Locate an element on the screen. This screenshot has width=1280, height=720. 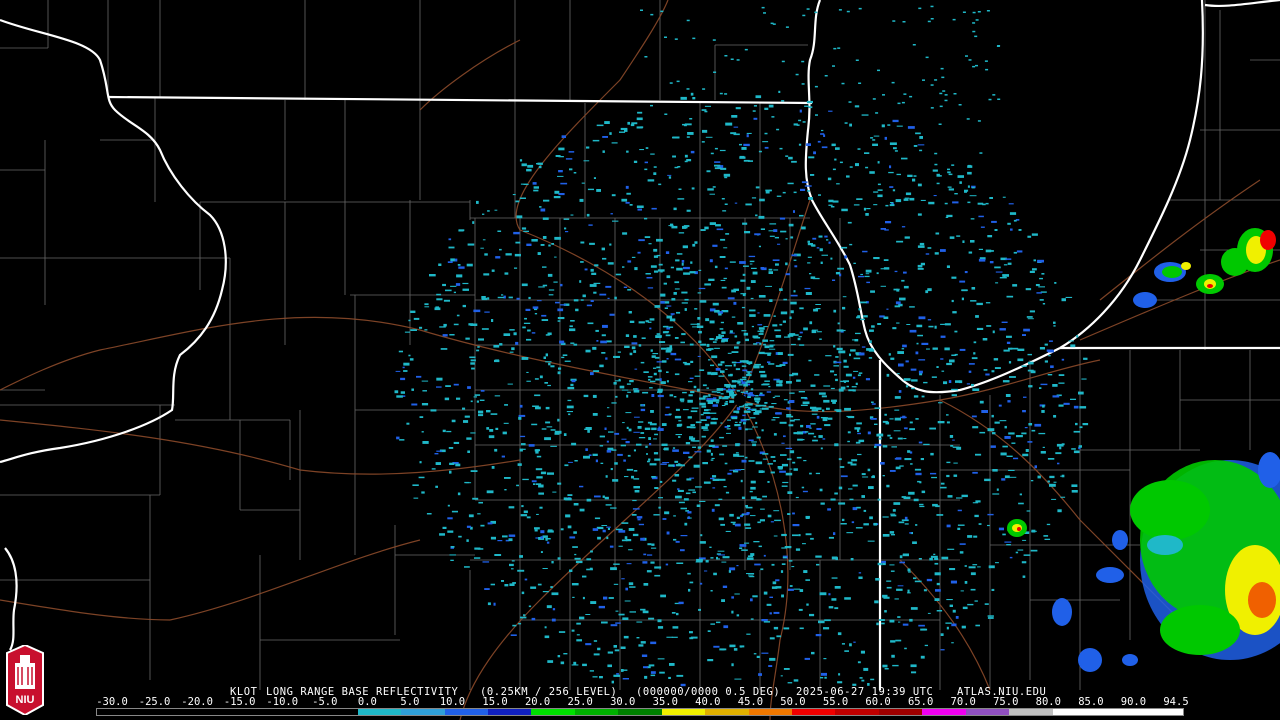
colorbar-tick-label: 85.0 is located at coordinates (1091, 702).